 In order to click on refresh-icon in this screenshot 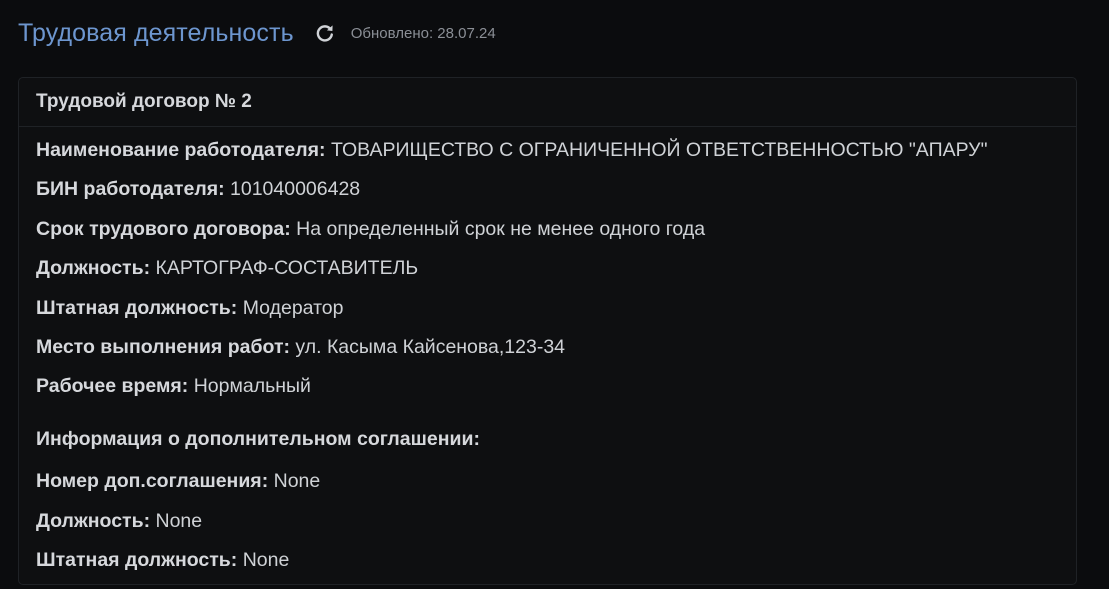, I will do `click(324, 33)`.